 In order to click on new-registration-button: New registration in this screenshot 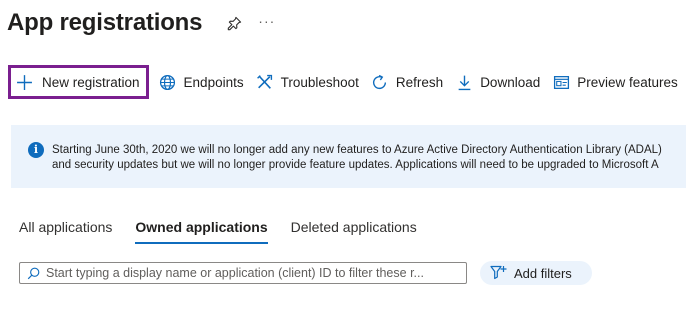, I will do `click(78, 82)`.